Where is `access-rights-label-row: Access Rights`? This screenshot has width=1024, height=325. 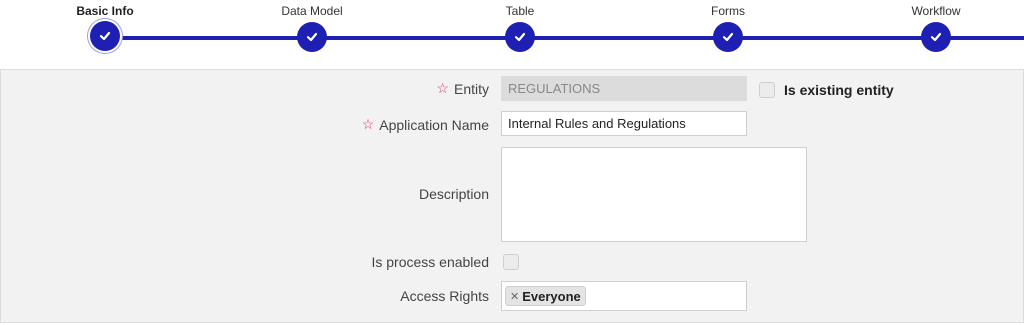 access-rights-label-row: Access Rights is located at coordinates (444, 296).